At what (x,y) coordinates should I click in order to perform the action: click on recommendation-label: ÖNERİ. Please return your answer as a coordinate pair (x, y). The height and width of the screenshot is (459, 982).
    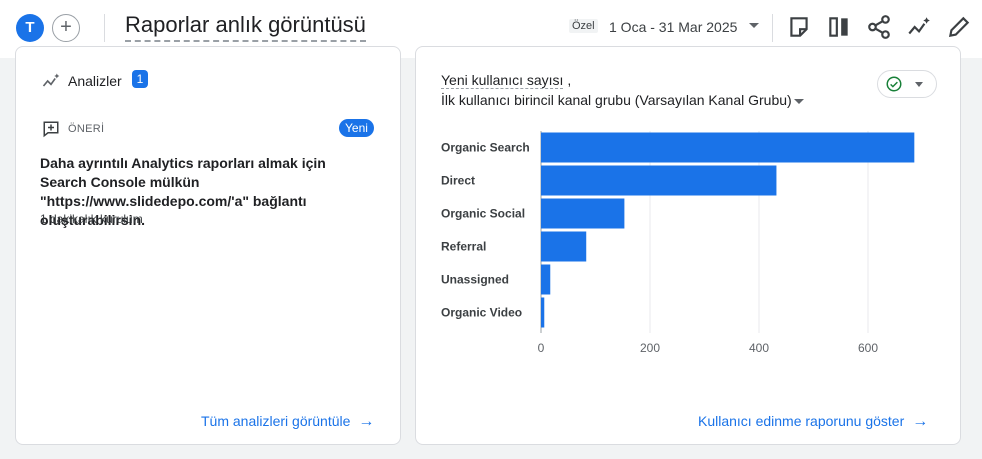
    Looking at the image, I should click on (86, 129).